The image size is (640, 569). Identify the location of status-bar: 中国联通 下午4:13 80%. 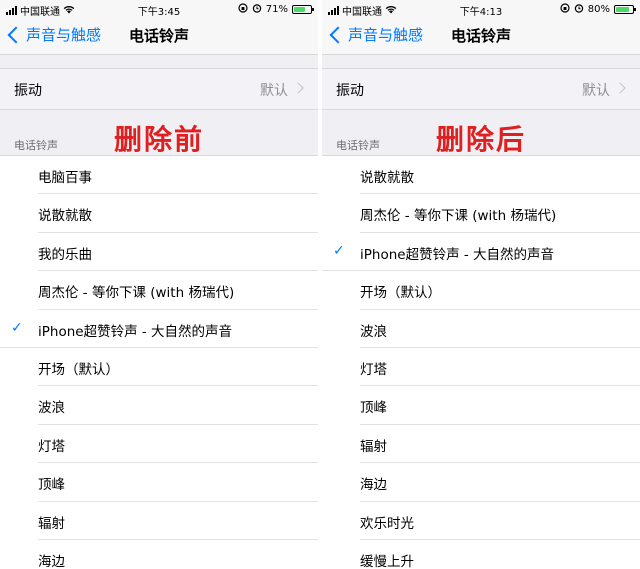
(481, 9).